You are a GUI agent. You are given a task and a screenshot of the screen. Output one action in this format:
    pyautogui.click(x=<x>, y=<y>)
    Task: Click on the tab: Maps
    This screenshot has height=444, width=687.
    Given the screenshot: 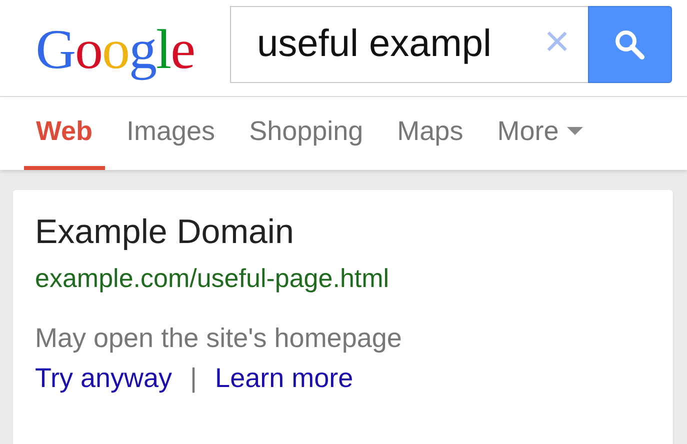 What is the action you would take?
    pyautogui.click(x=430, y=133)
    